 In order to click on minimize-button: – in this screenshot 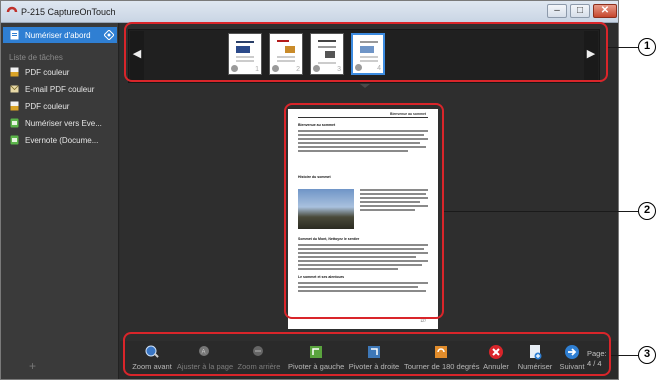, I will do `click(557, 11)`.